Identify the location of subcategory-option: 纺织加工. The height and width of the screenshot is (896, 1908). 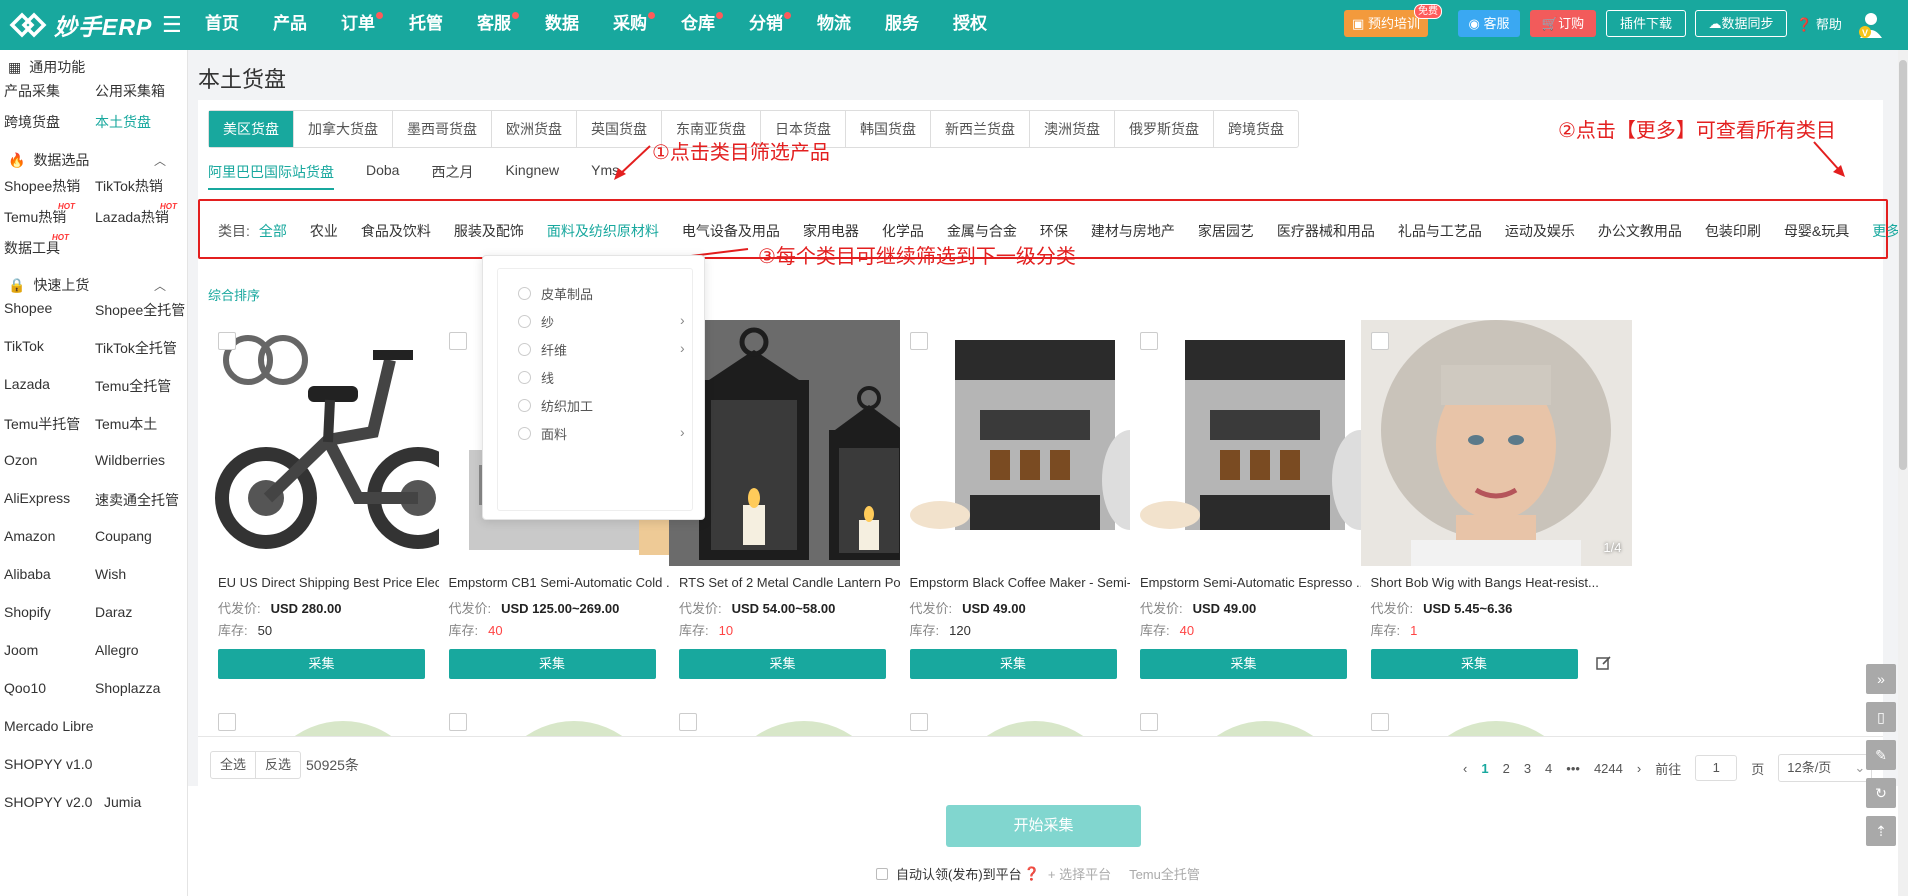
(555, 405).